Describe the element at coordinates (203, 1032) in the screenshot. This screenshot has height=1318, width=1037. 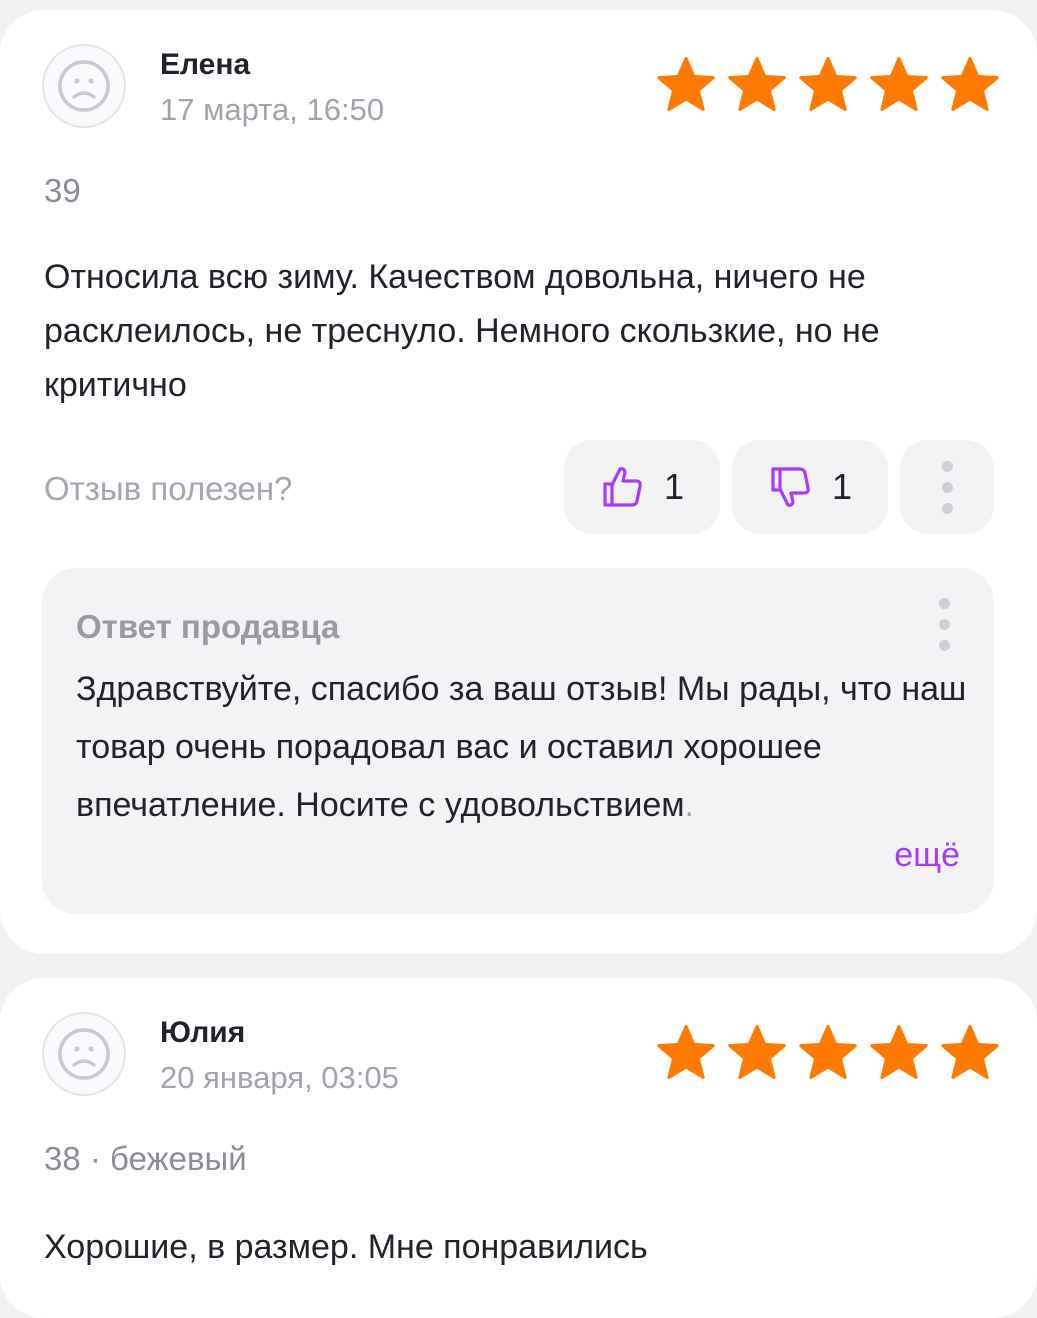
I see `author-name: Юлия` at that location.